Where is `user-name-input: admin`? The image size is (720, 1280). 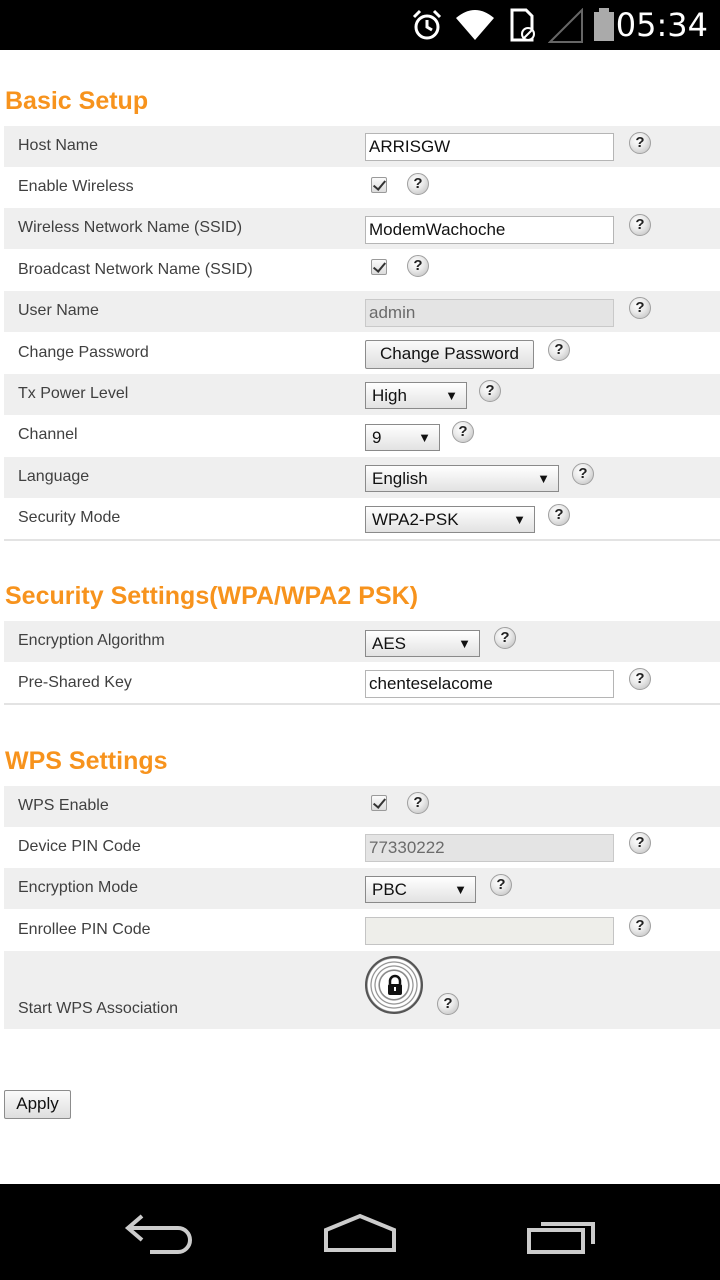
user-name-input: admin is located at coordinates (489, 313).